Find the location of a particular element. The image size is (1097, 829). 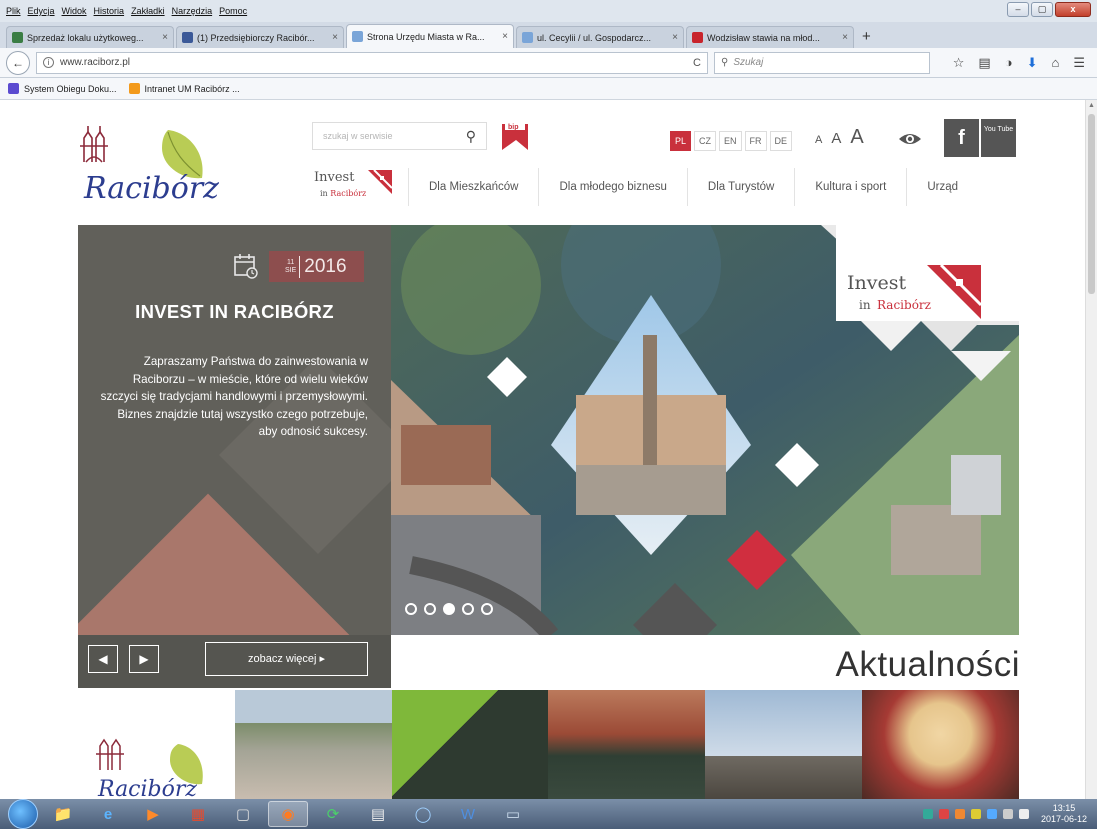

font-size-medium: A is located at coordinates (836, 138).